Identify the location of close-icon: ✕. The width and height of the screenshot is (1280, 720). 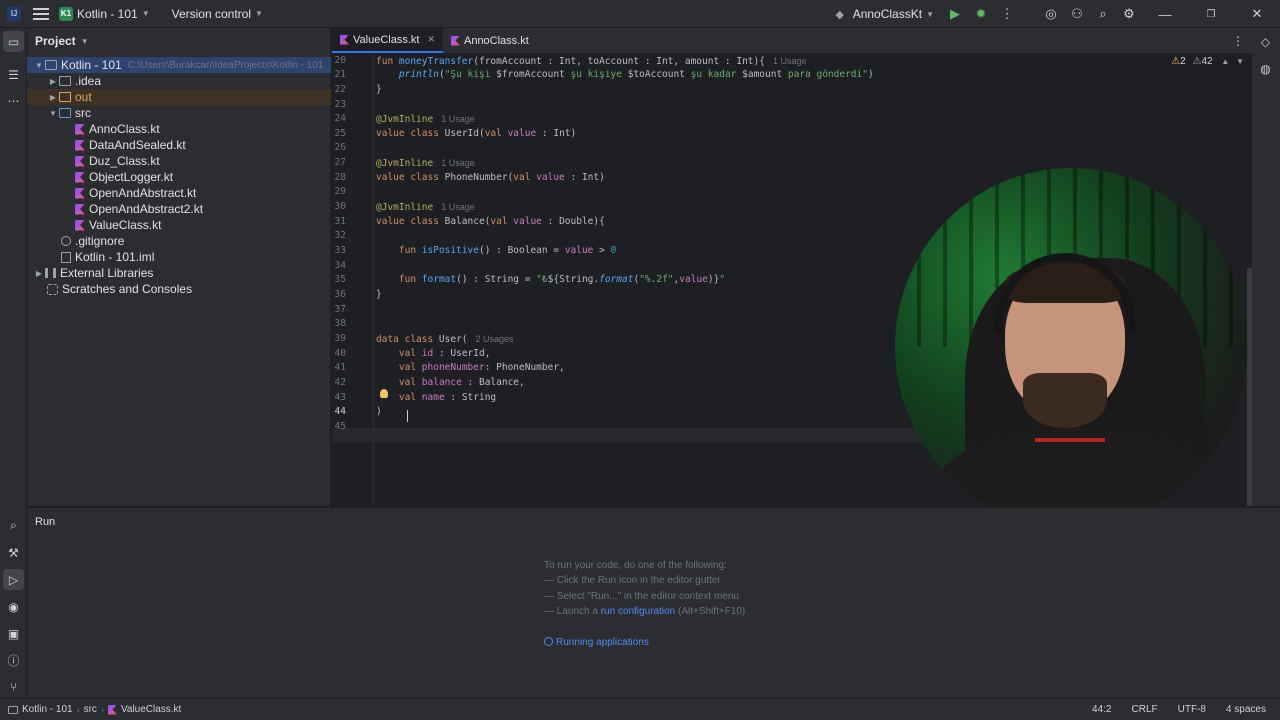
(1257, 14).